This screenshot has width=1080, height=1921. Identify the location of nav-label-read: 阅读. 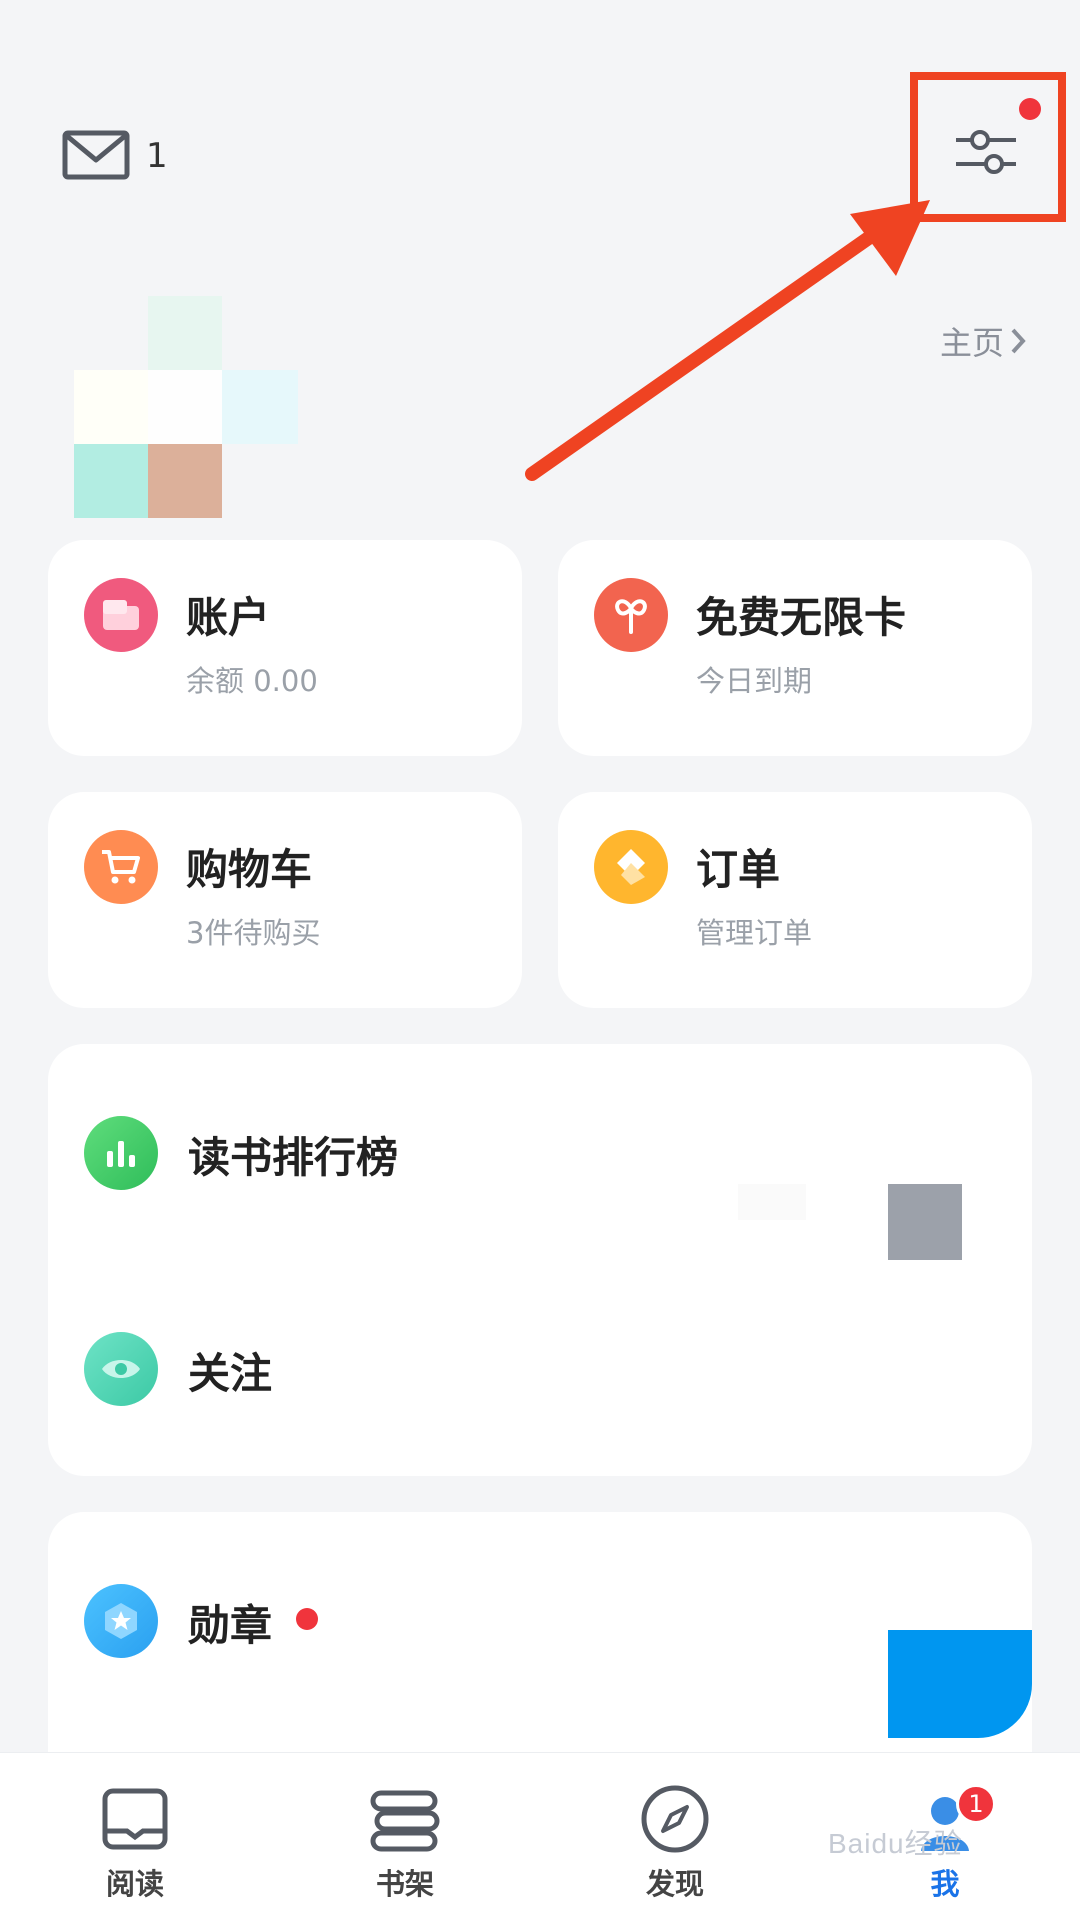
(134, 1884).